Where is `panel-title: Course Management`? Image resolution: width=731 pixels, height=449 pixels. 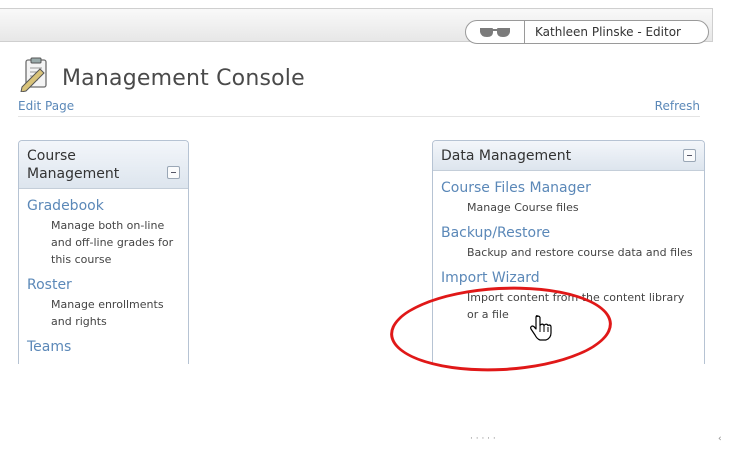
panel-title: Course Management is located at coordinates (73, 165).